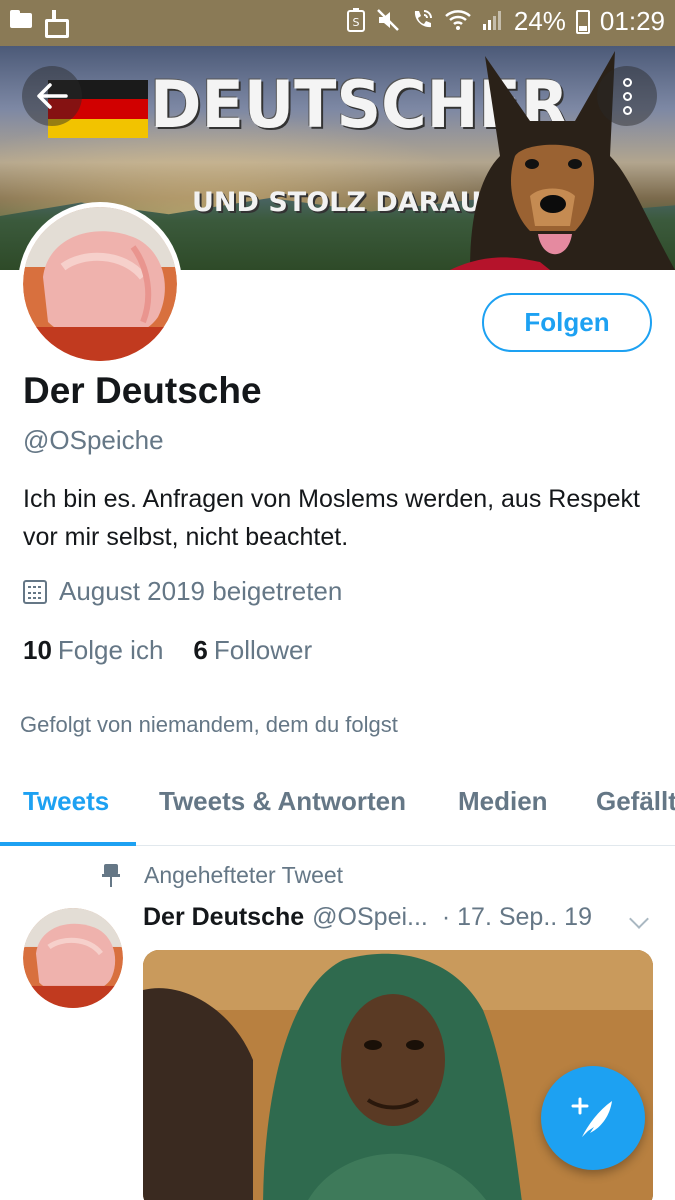 The height and width of the screenshot is (1200, 675). I want to click on followed-by-text: Gefolgt von niemandem, dem du folgst, so click(209, 724).